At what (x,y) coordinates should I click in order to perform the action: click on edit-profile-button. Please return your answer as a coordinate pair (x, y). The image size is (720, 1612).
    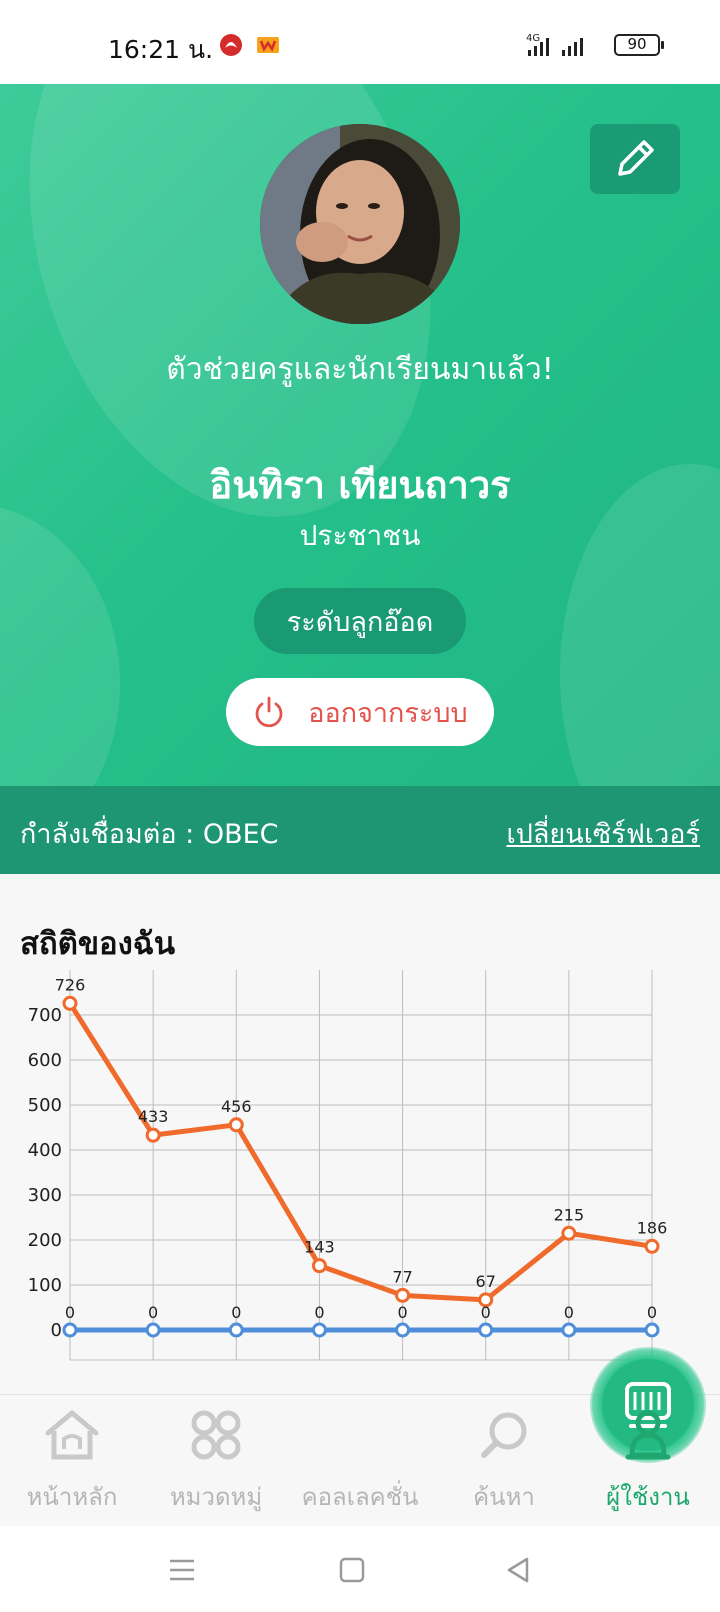
    Looking at the image, I should click on (635, 159).